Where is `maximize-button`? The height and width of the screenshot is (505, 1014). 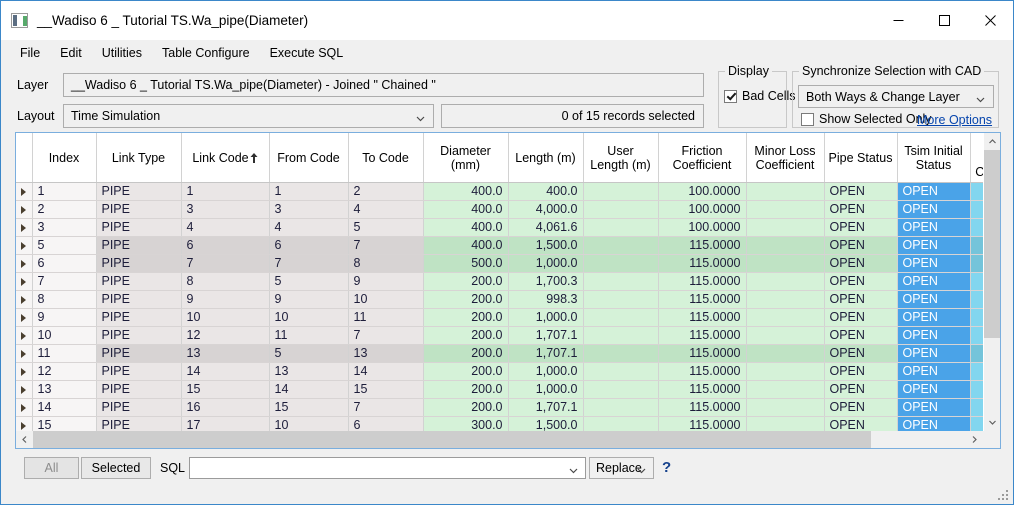 maximize-button is located at coordinates (944, 20).